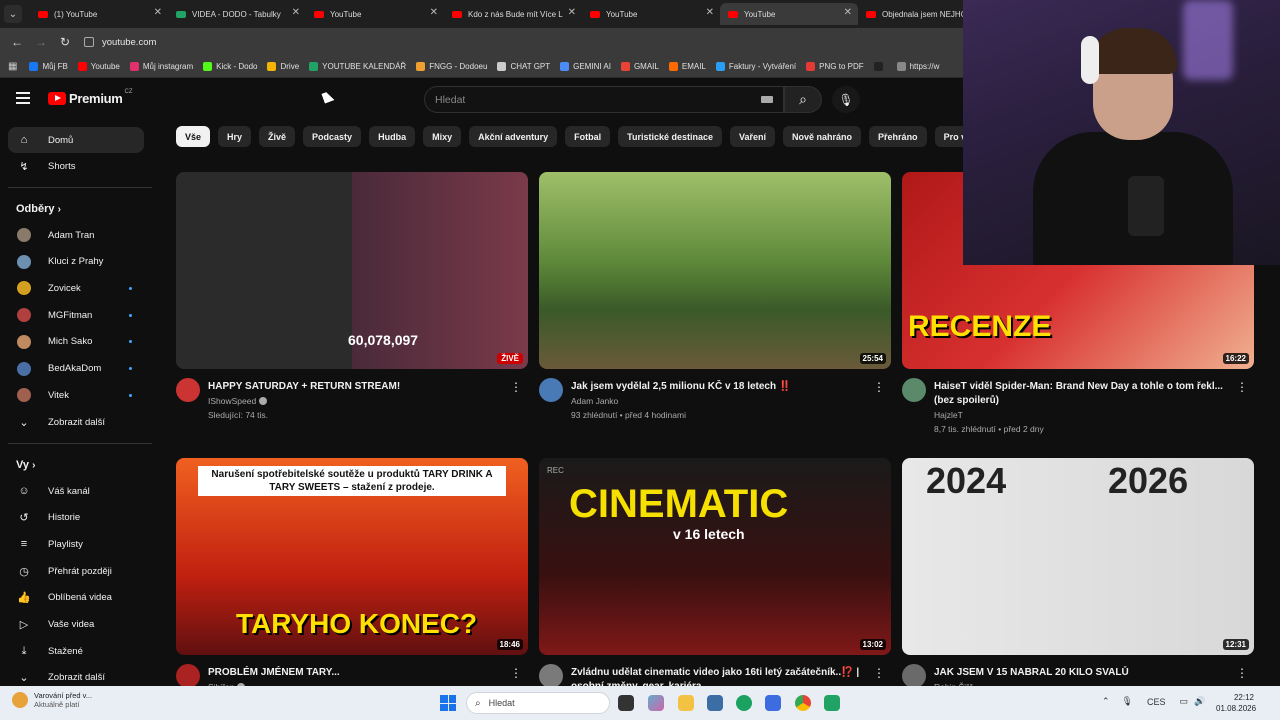 The width and height of the screenshot is (1280, 720). I want to click on excel-icon, so click(832, 703).